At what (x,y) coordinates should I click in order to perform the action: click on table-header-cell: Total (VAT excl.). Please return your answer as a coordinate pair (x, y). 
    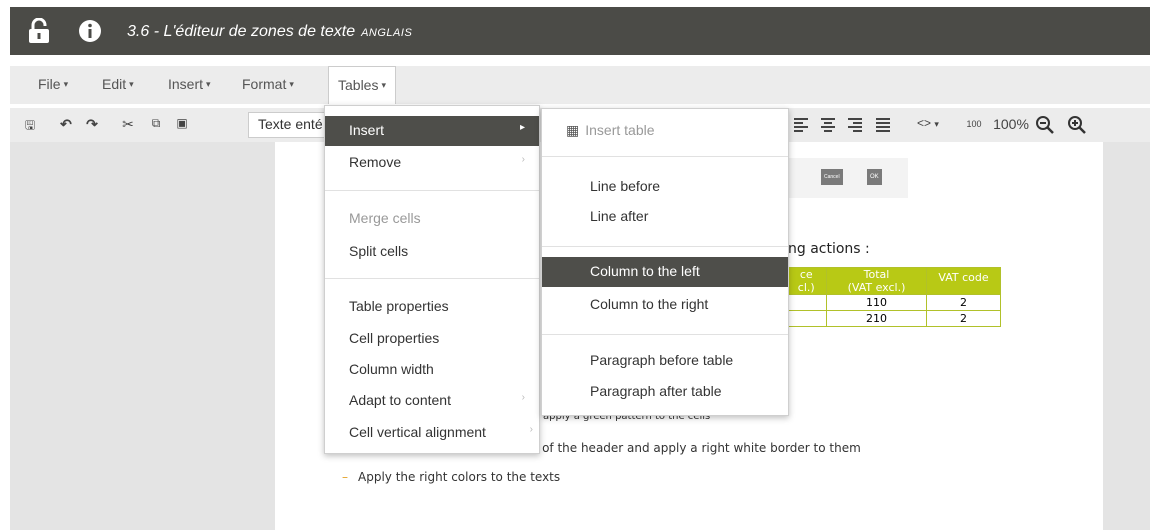
    Looking at the image, I should click on (876, 281).